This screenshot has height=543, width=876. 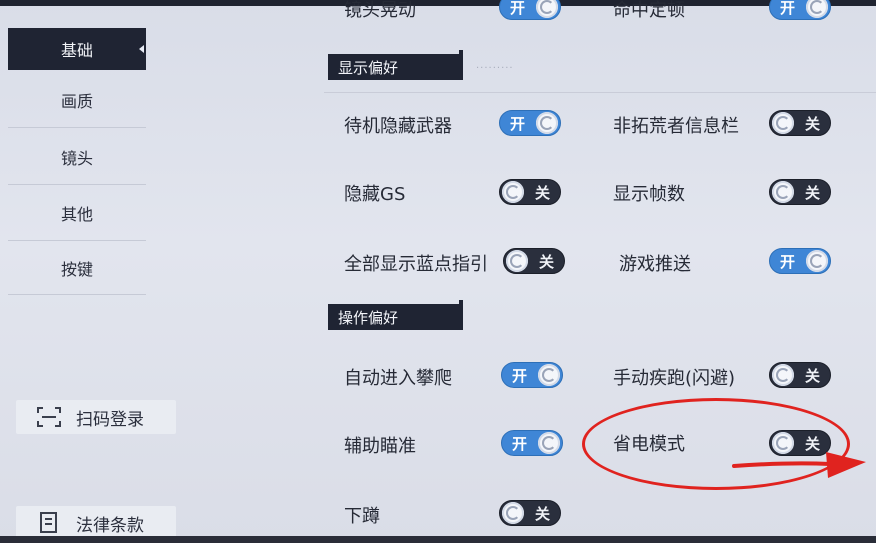 I want to click on scan-icon, so click(x=49, y=417).